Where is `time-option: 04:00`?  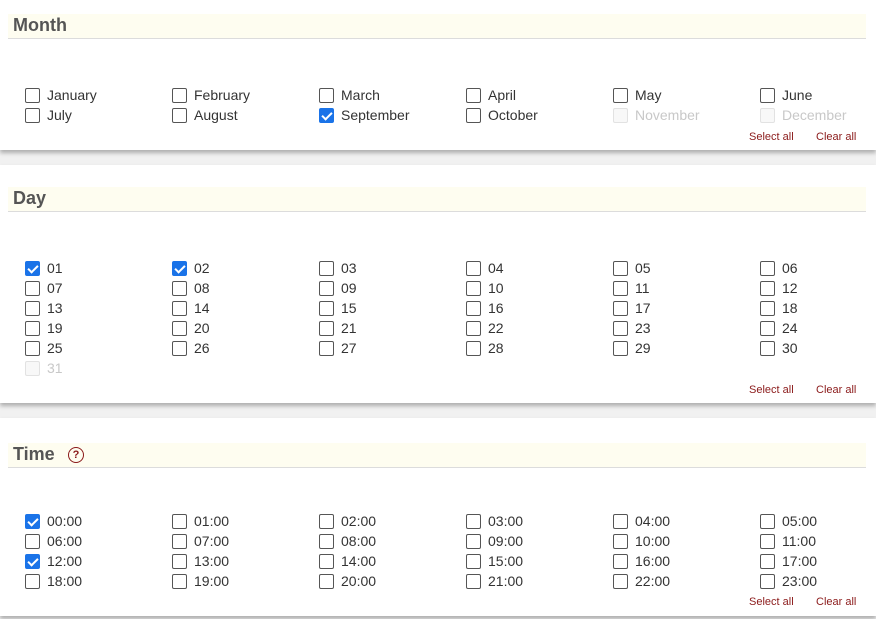 time-option: 04:00 is located at coordinates (641, 521).